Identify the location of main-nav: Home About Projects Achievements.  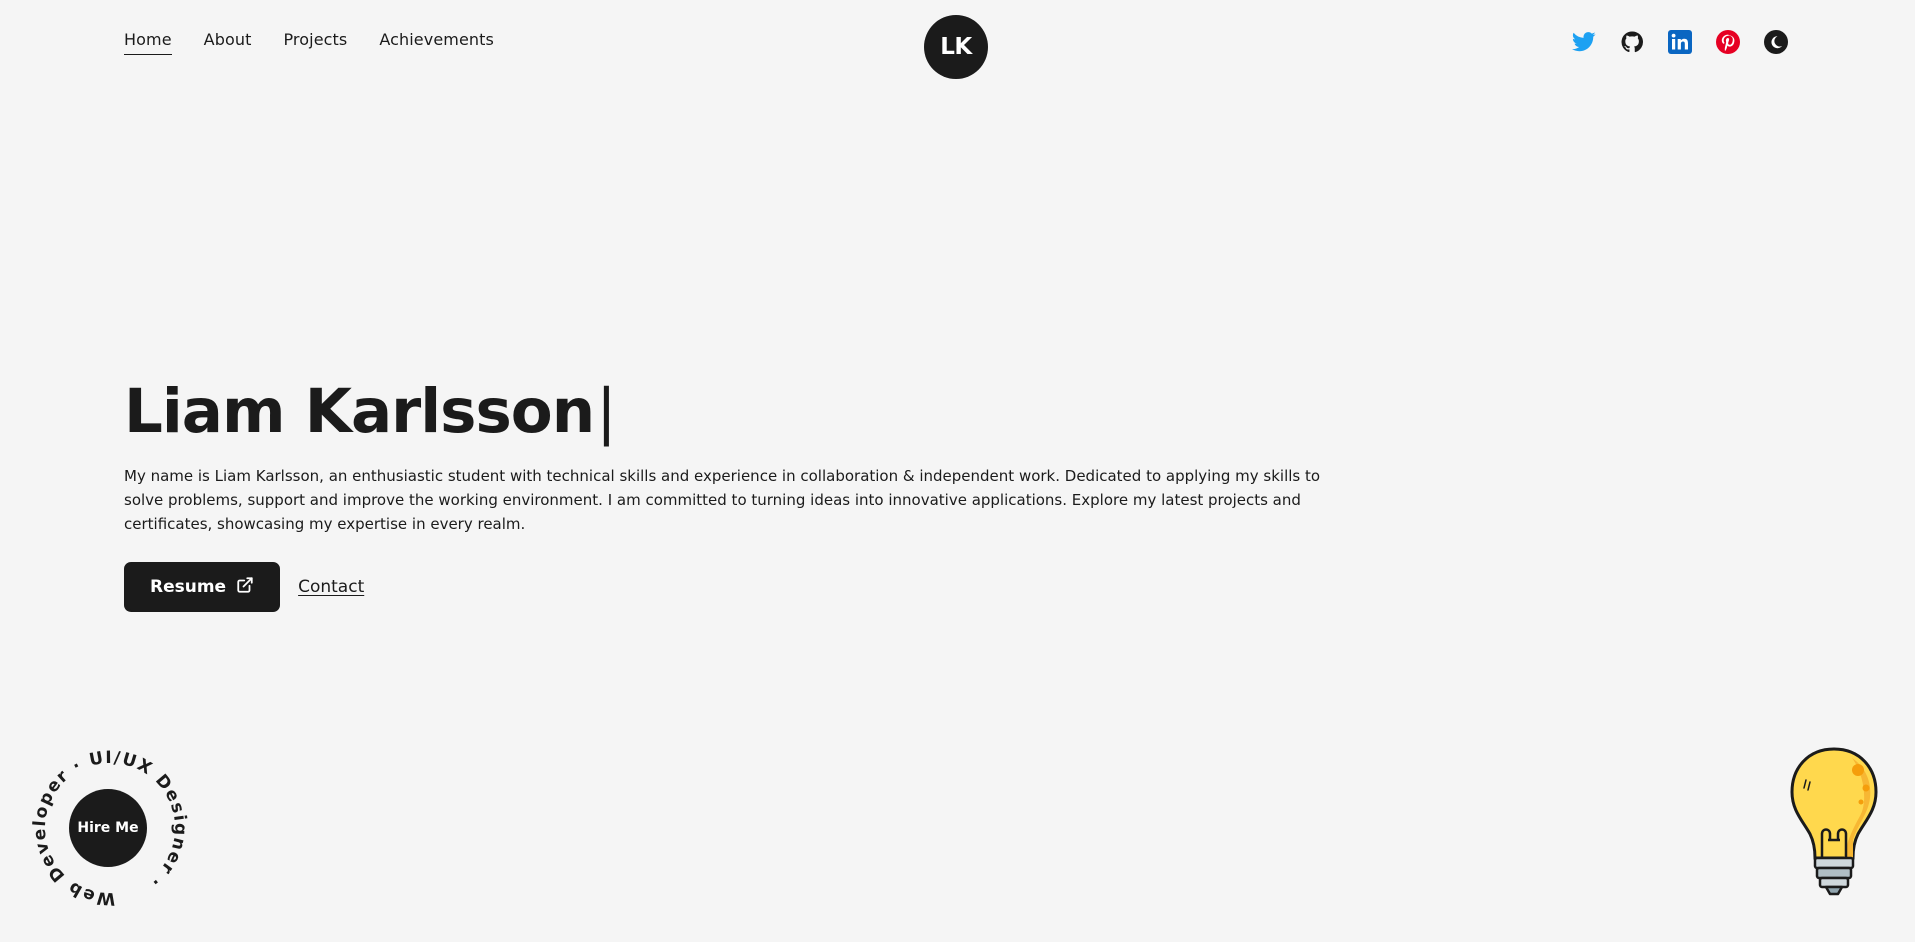
(309, 42).